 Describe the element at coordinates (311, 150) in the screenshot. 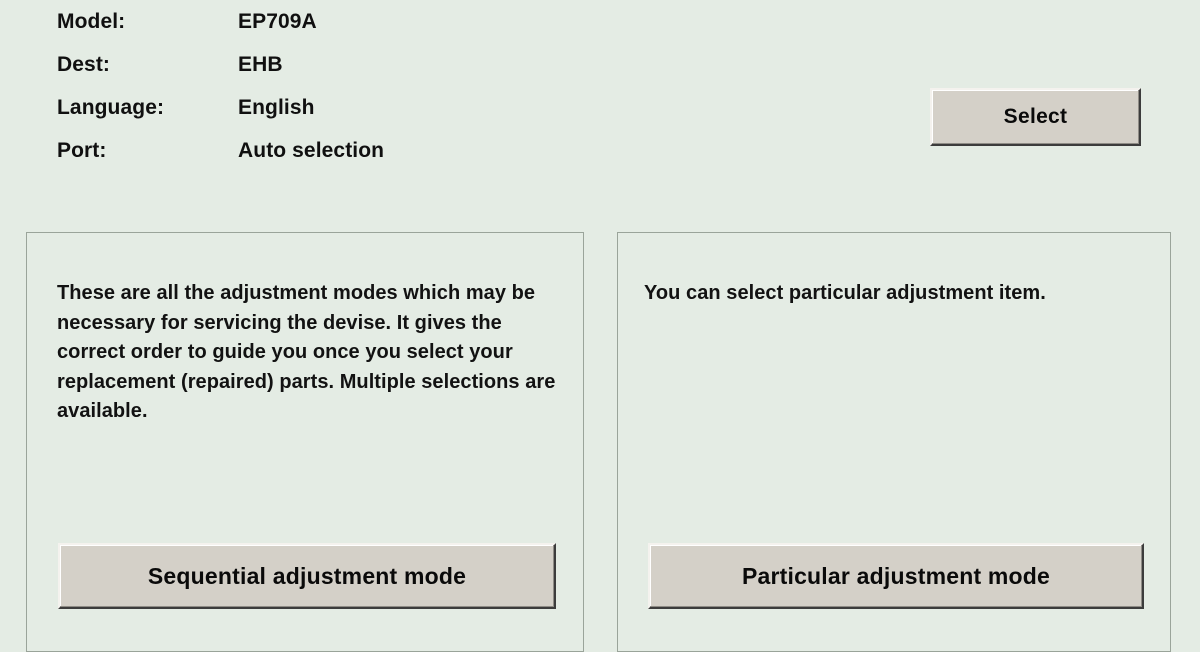

I see `port-value: Auto selection` at that location.